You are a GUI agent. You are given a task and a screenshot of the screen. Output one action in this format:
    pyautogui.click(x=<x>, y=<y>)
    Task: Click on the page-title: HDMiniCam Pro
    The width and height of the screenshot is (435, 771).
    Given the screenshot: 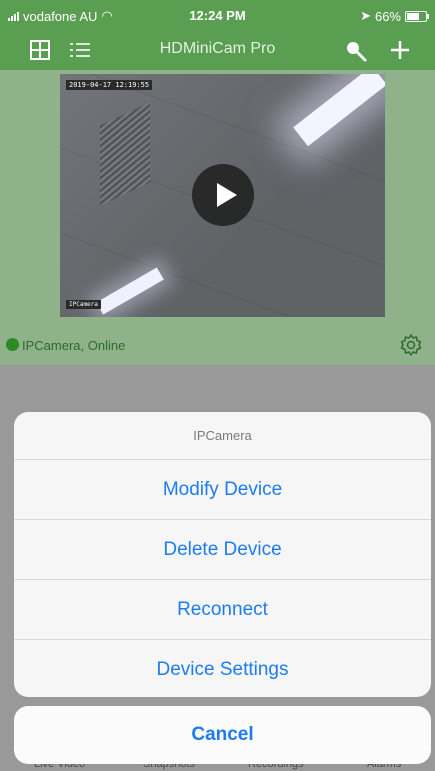 What is the action you would take?
    pyautogui.click(x=217, y=48)
    